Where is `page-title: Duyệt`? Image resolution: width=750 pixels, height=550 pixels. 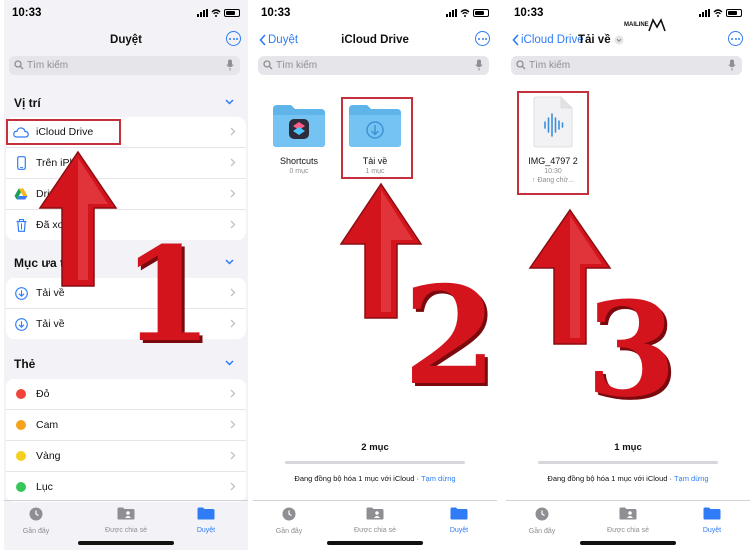 page-title: Duyệt is located at coordinates (126, 40).